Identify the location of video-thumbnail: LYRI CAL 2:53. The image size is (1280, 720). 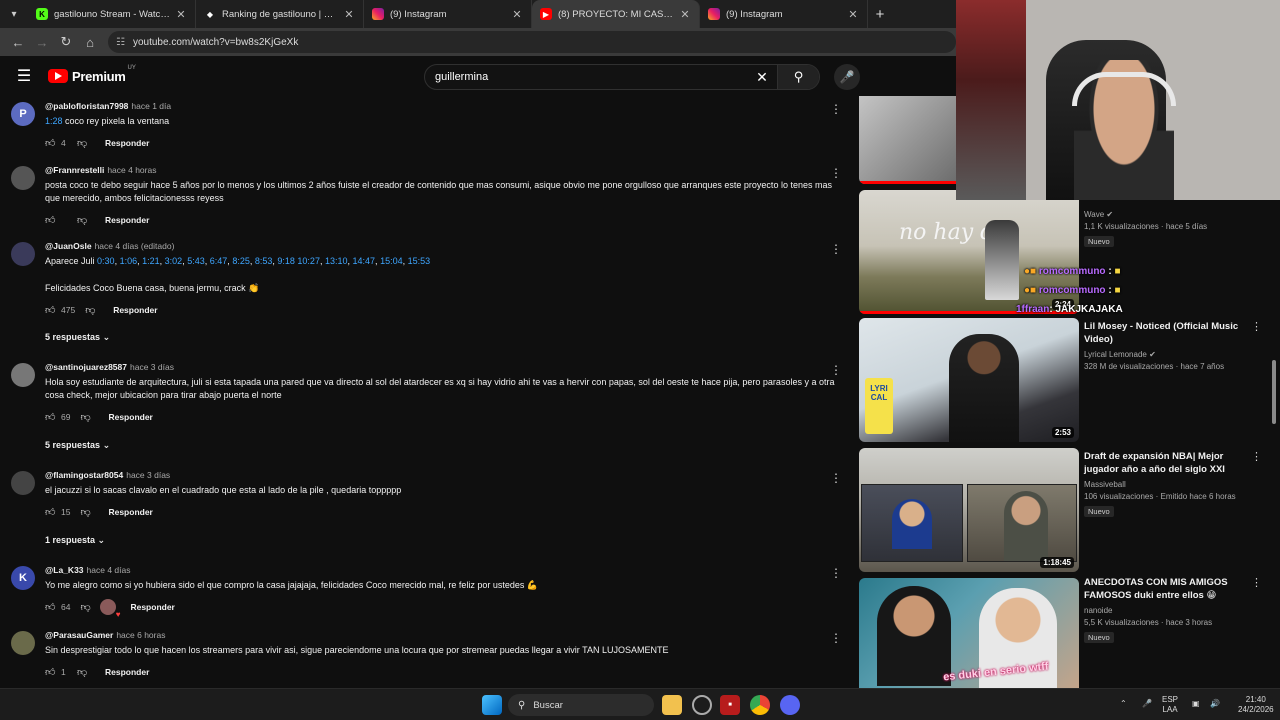
(969, 380).